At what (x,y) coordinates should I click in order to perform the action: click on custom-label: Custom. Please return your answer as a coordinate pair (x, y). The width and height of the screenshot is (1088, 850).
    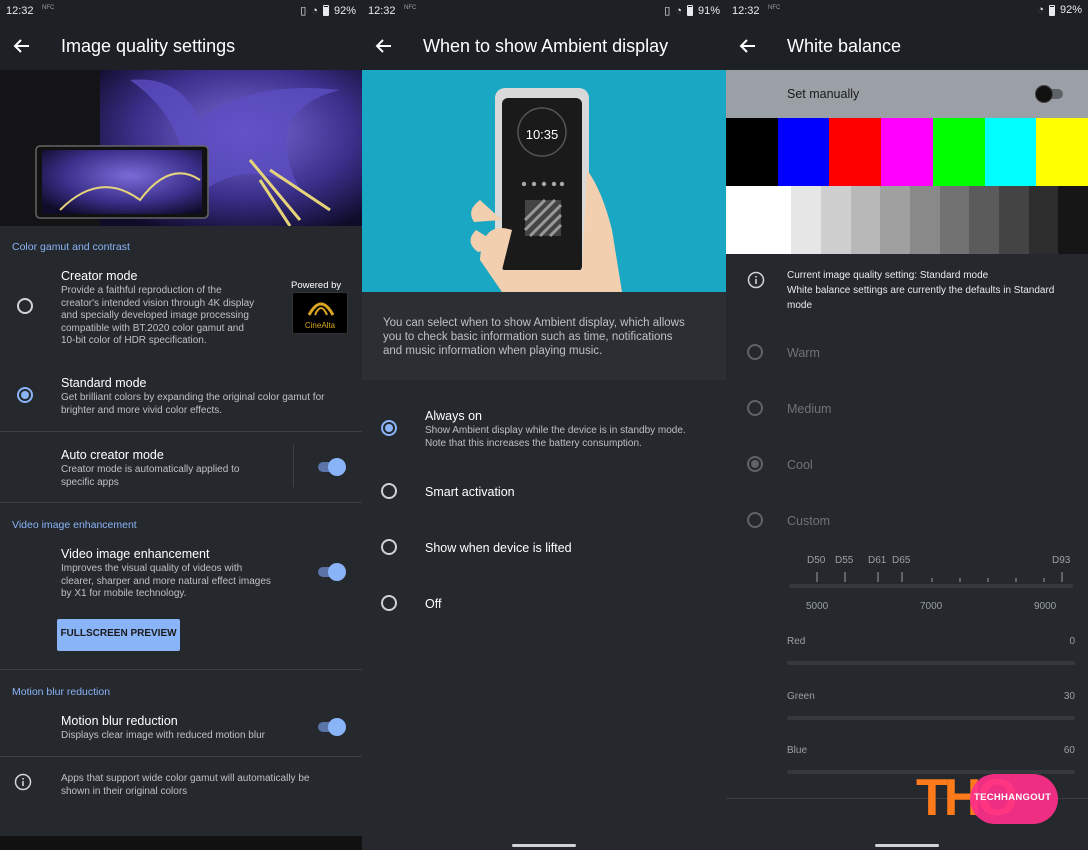
    Looking at the image, I should click on (808, 521).